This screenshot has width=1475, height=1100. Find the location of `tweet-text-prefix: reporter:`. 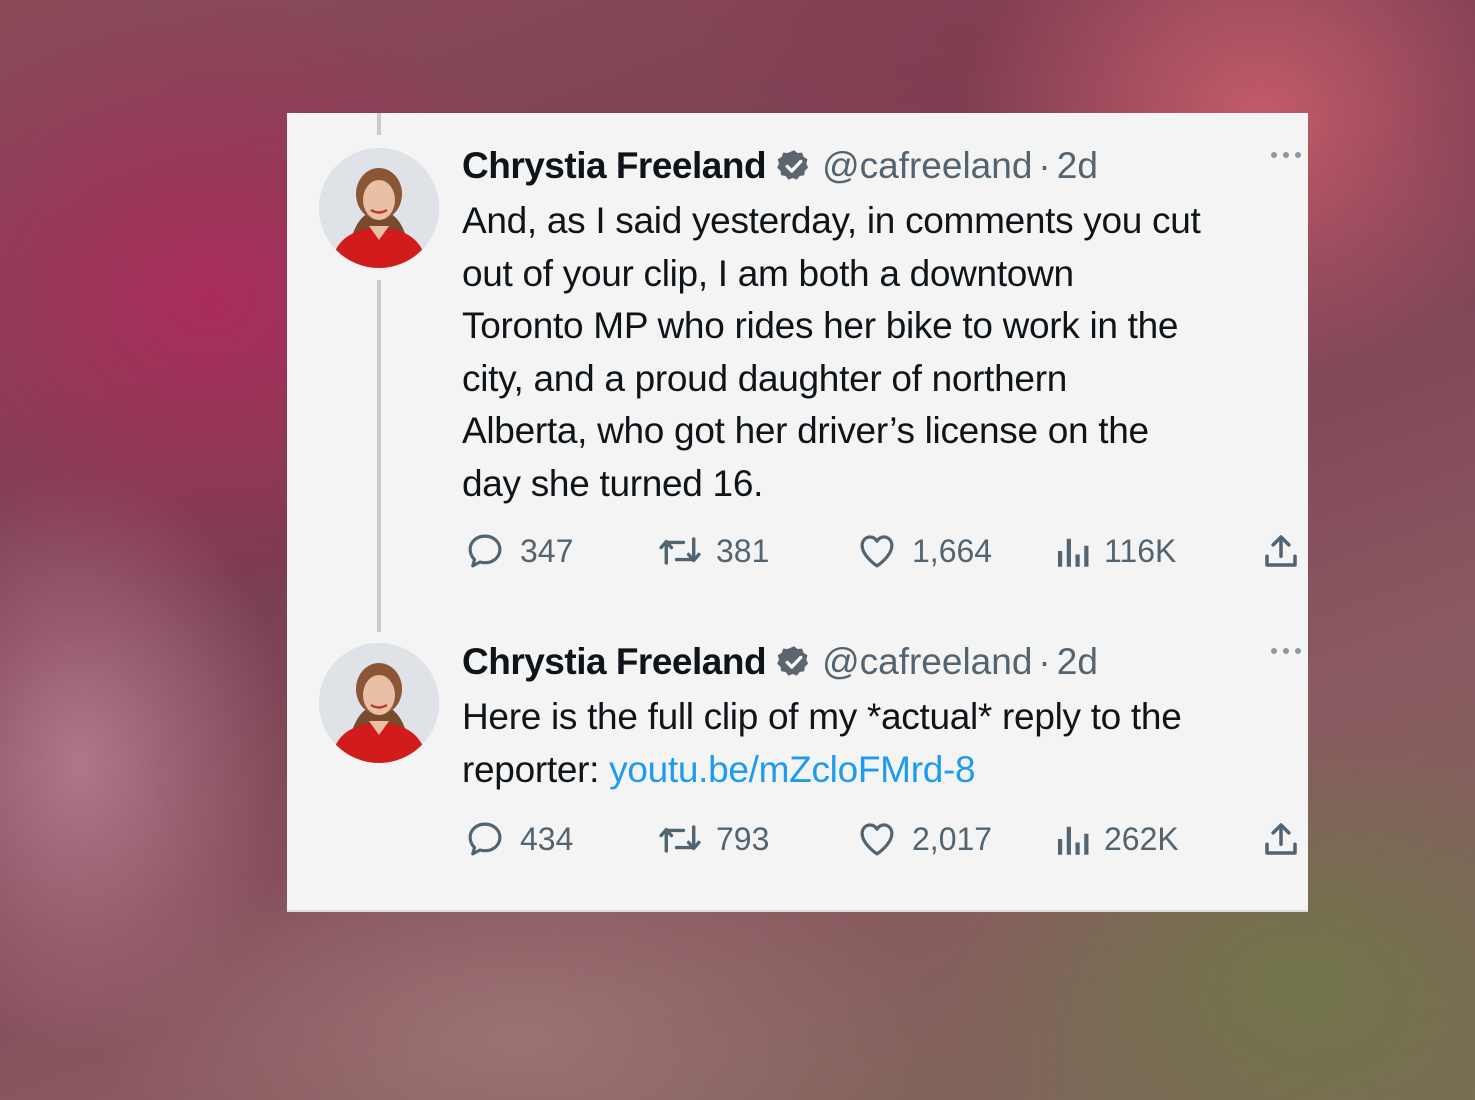

tweet-text-prefix: reporter: is located at coordinates (536, 769).